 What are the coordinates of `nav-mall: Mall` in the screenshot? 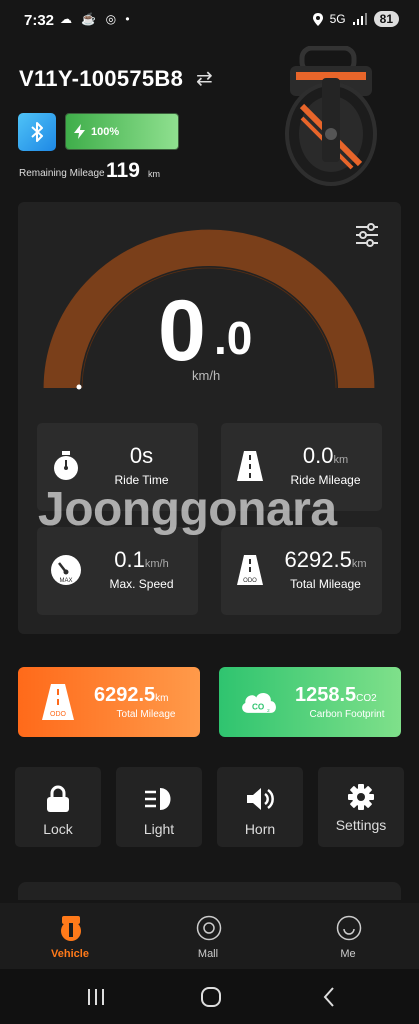 It's located at (208, 936).